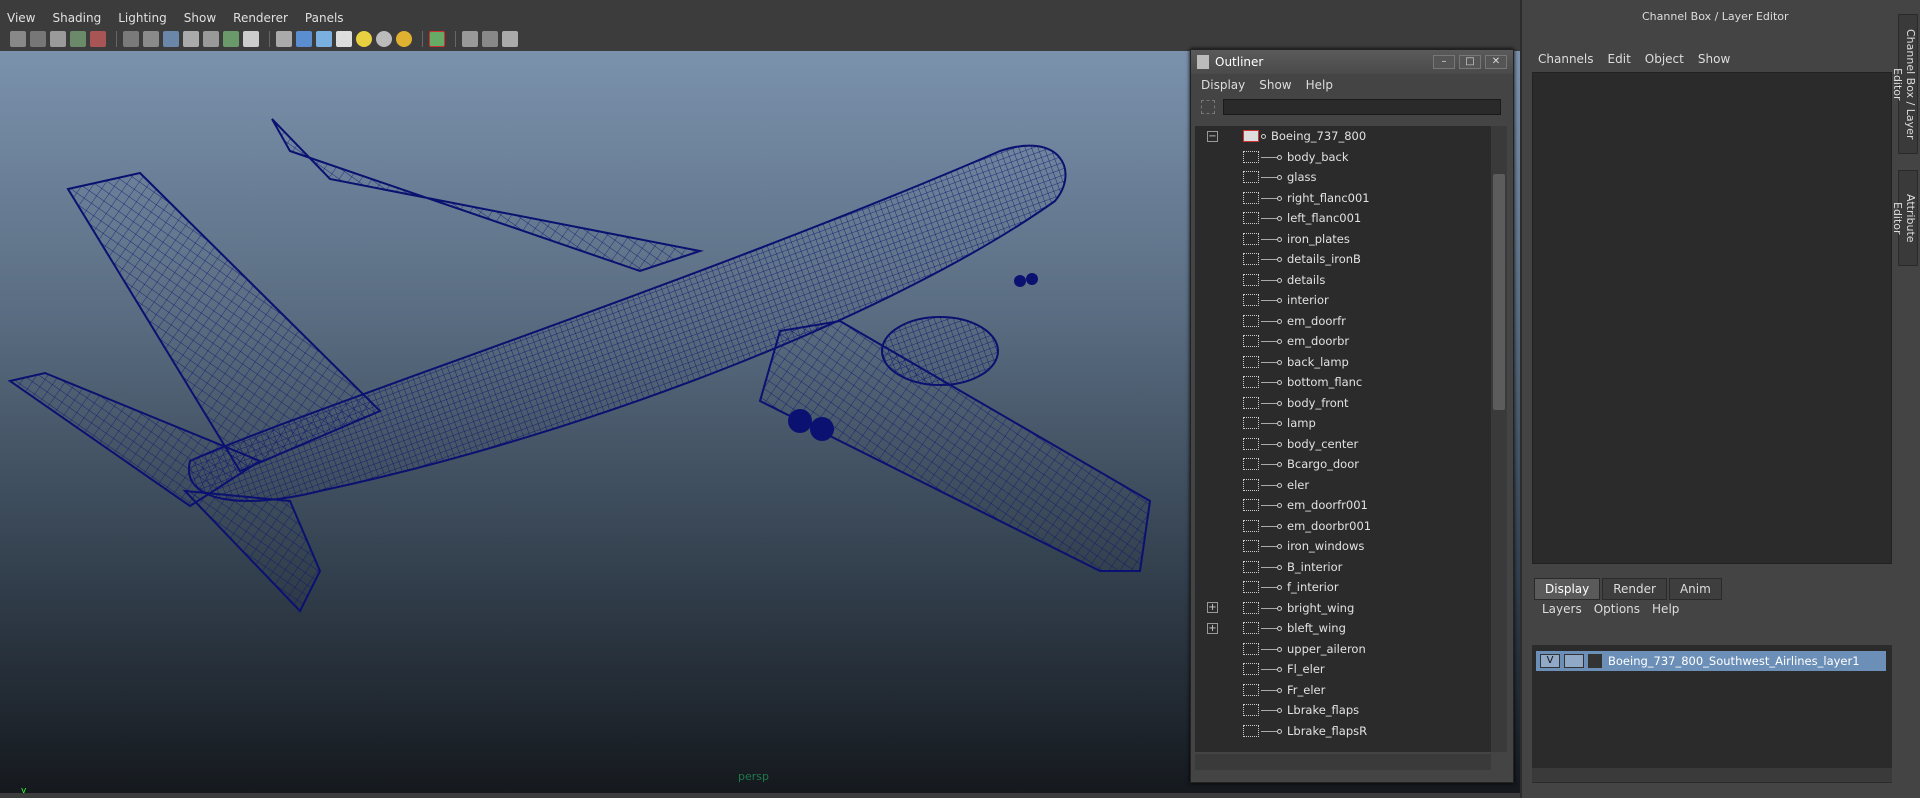  Describe the element at coordinates (1566, 59) in the screenshot. I see `menu-channels: Channels` at that location.